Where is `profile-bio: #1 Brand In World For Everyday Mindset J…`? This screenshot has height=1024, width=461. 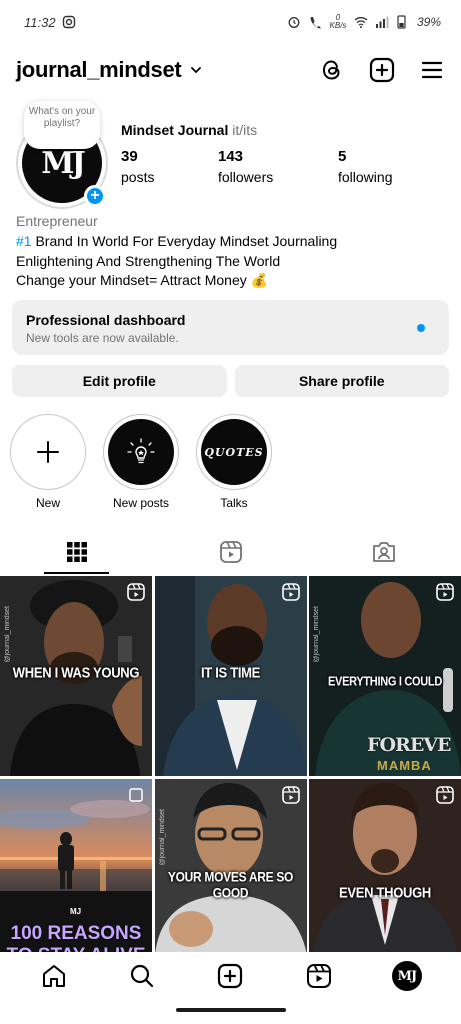 profile-bio: #1 Brand In World For Everyday Mindset J… is located at coordinates (176, 261).